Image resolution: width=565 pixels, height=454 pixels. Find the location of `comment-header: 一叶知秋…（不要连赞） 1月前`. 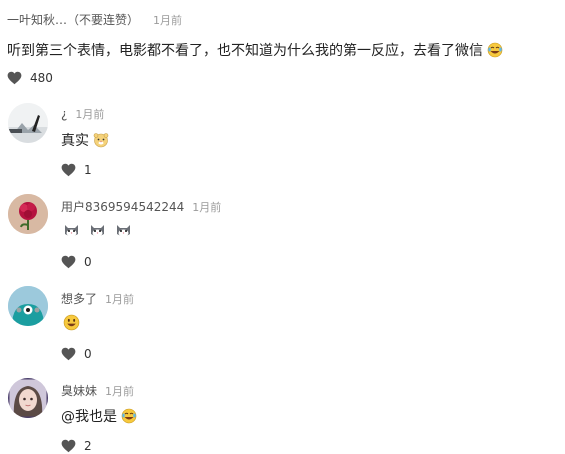

comment-header: 一叶知秋…（不要连赞） 1月前 is located at coordinates (94, 19).